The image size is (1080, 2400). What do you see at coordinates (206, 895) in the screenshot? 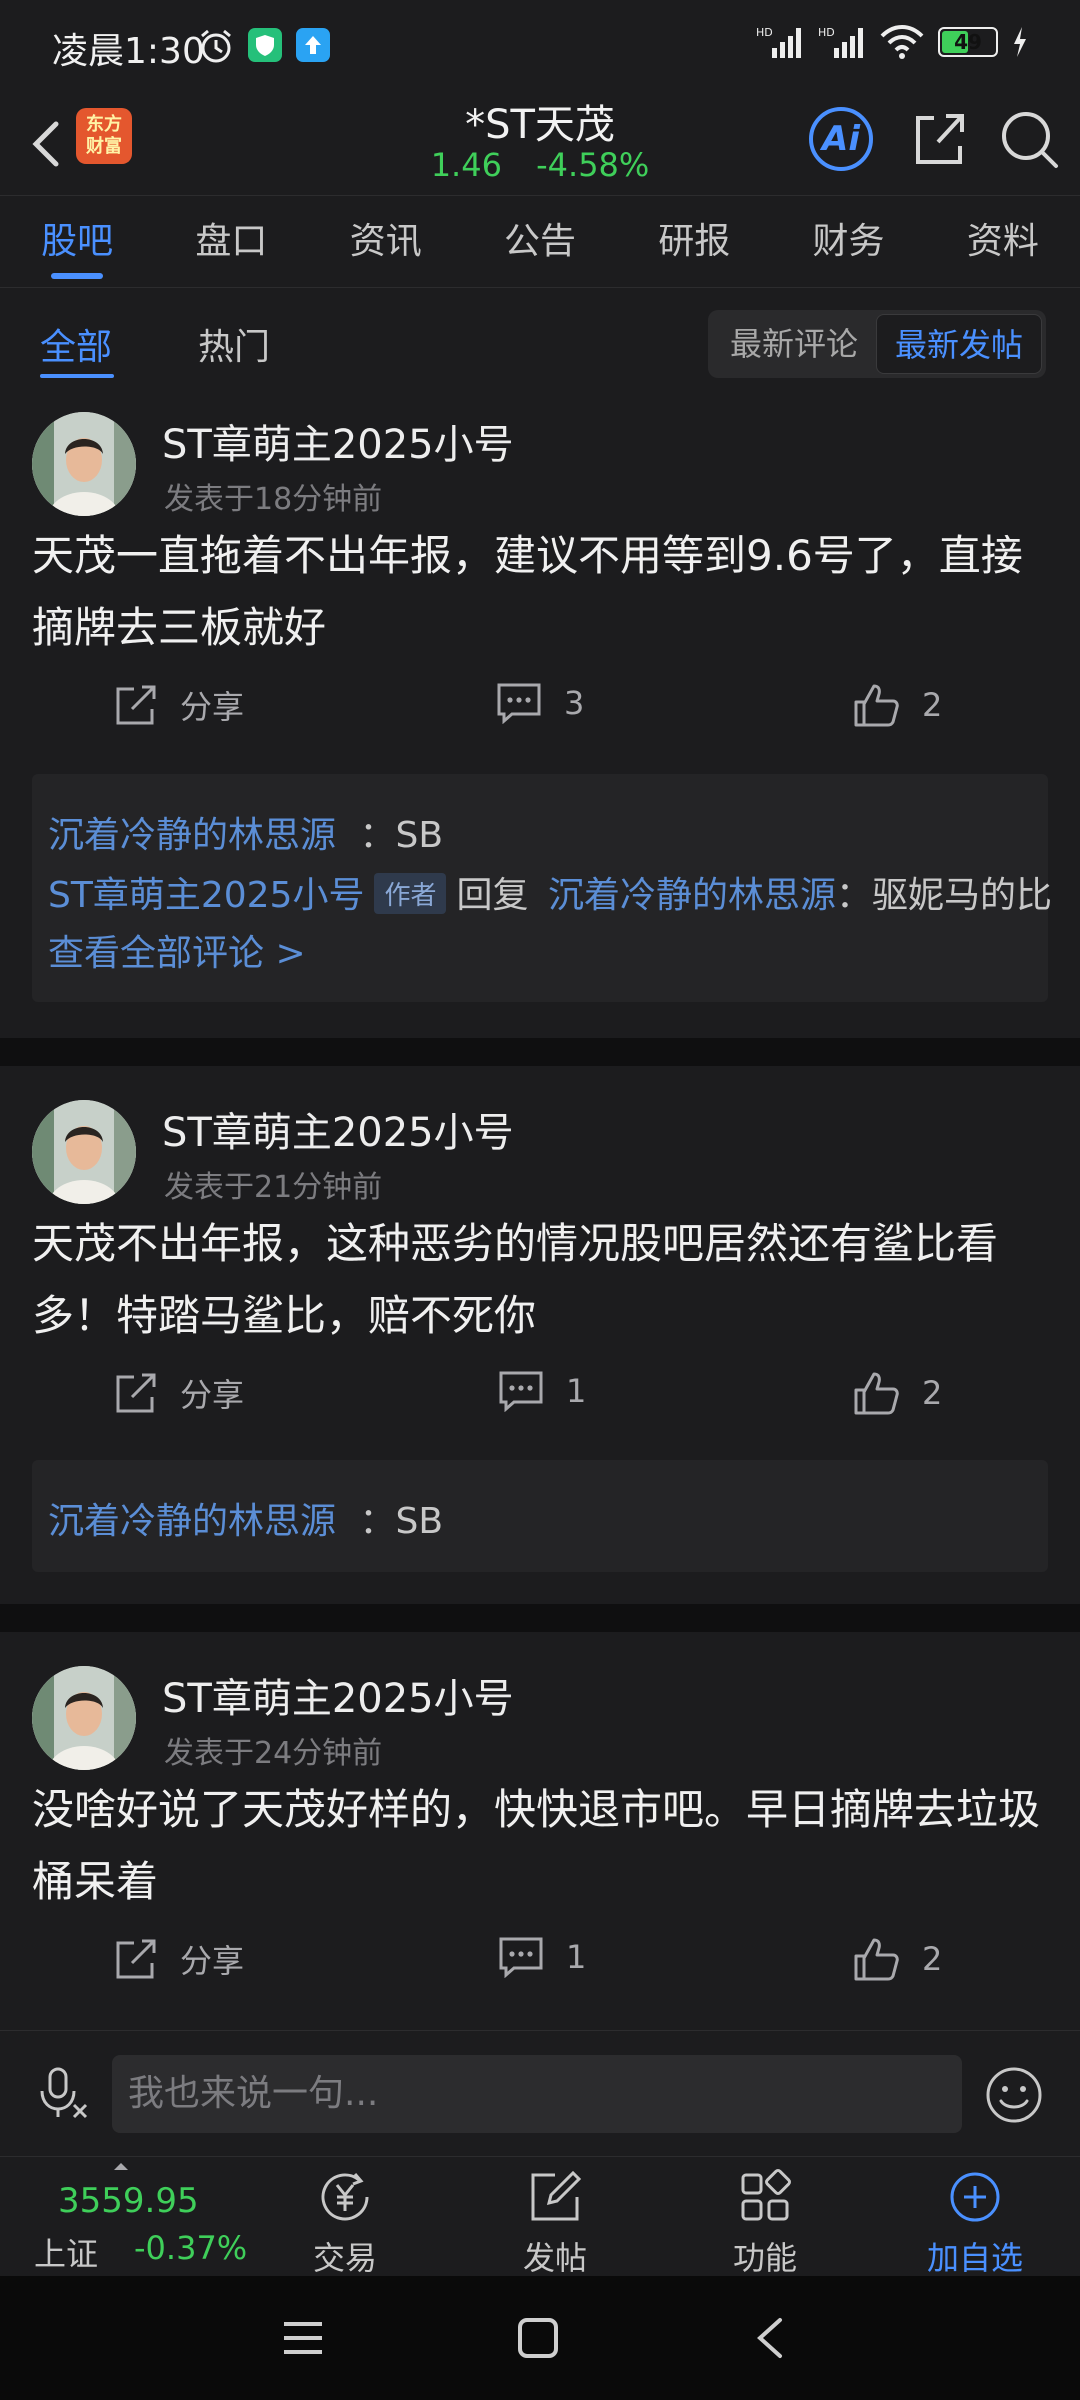
I see `comment-author: ST章萌主2025小号` at bounding box center [206, 895].